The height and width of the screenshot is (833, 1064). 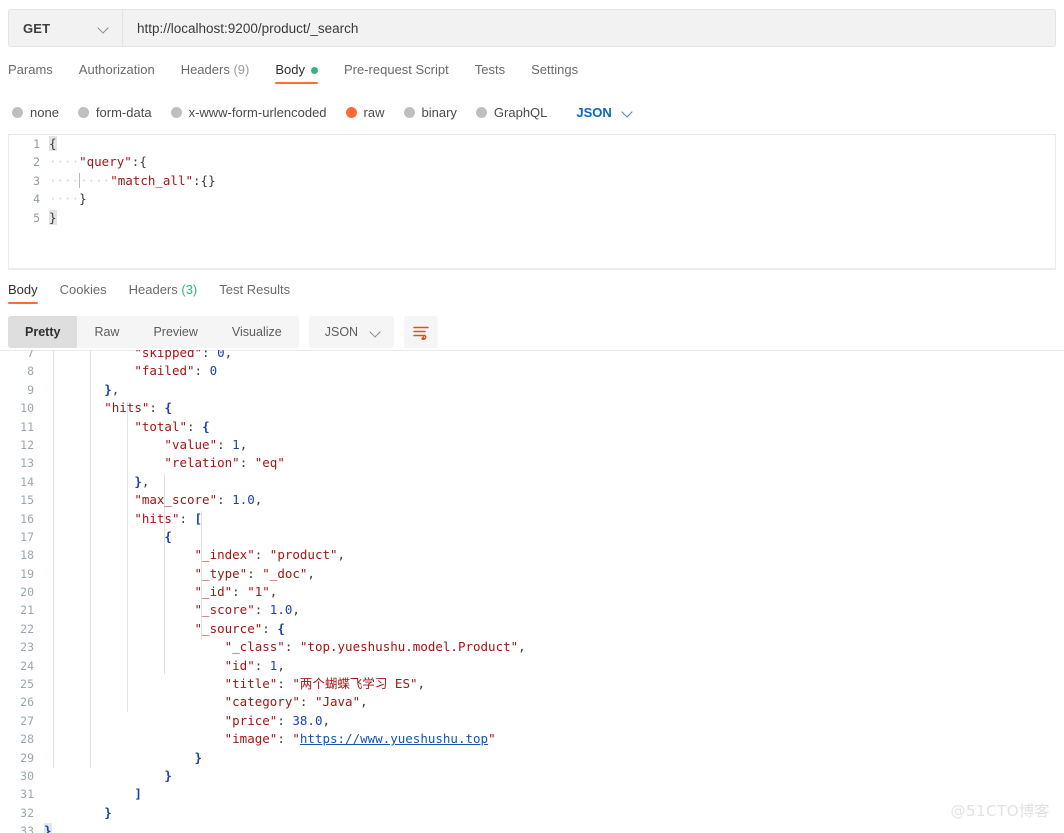 What do you see at coordinates (27, 794) in the screenshot?
I see `line-number: 31` at bounding box center [27, 794].